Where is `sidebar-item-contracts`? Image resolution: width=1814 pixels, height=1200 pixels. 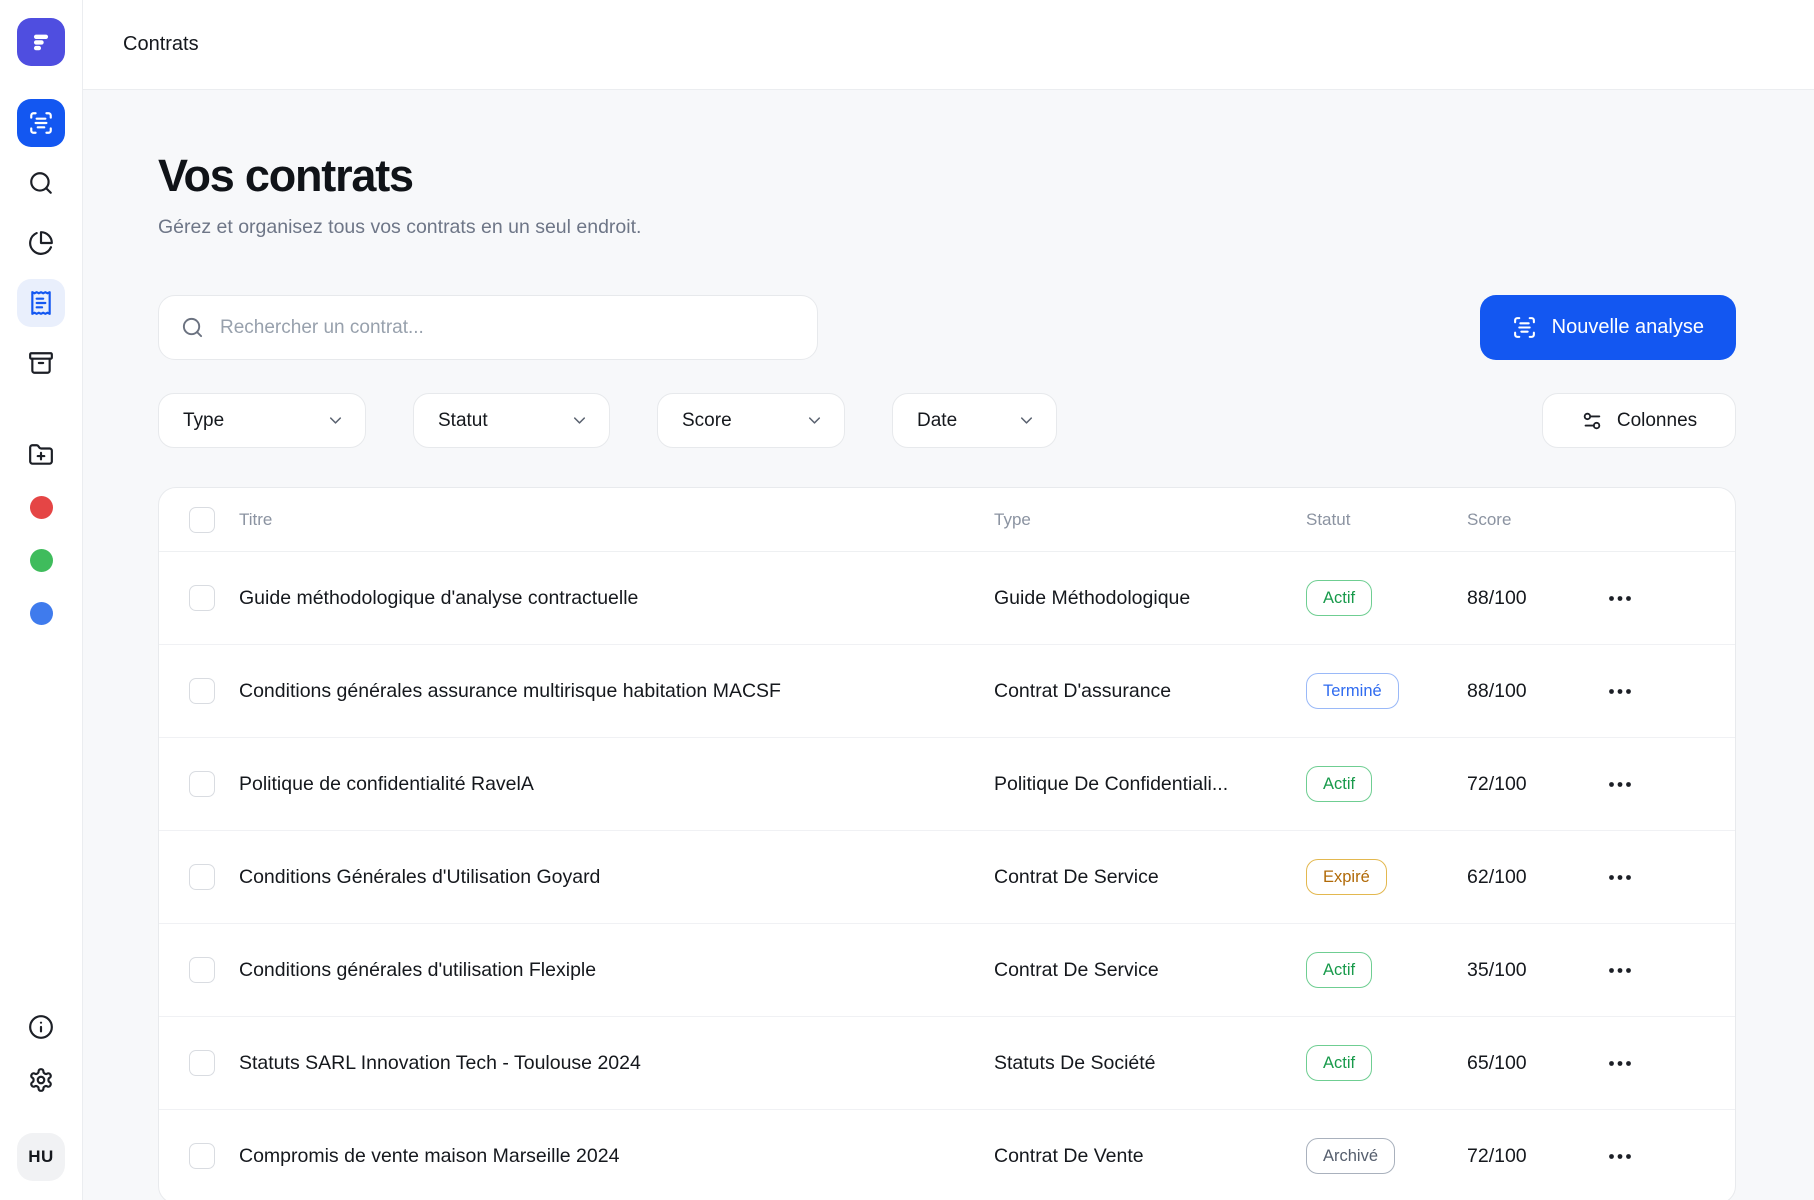
sidebar-item-contracts is located at coordinates (41, 303).